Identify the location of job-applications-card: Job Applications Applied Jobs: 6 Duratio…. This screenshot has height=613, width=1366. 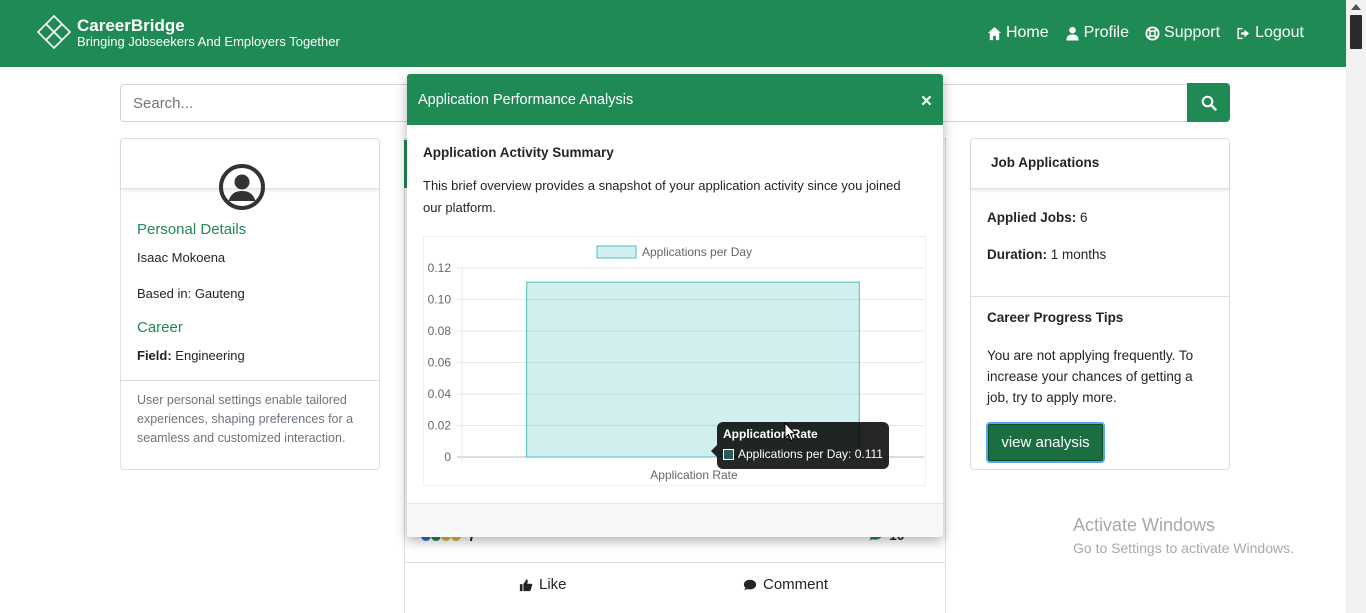
(1100, 304).